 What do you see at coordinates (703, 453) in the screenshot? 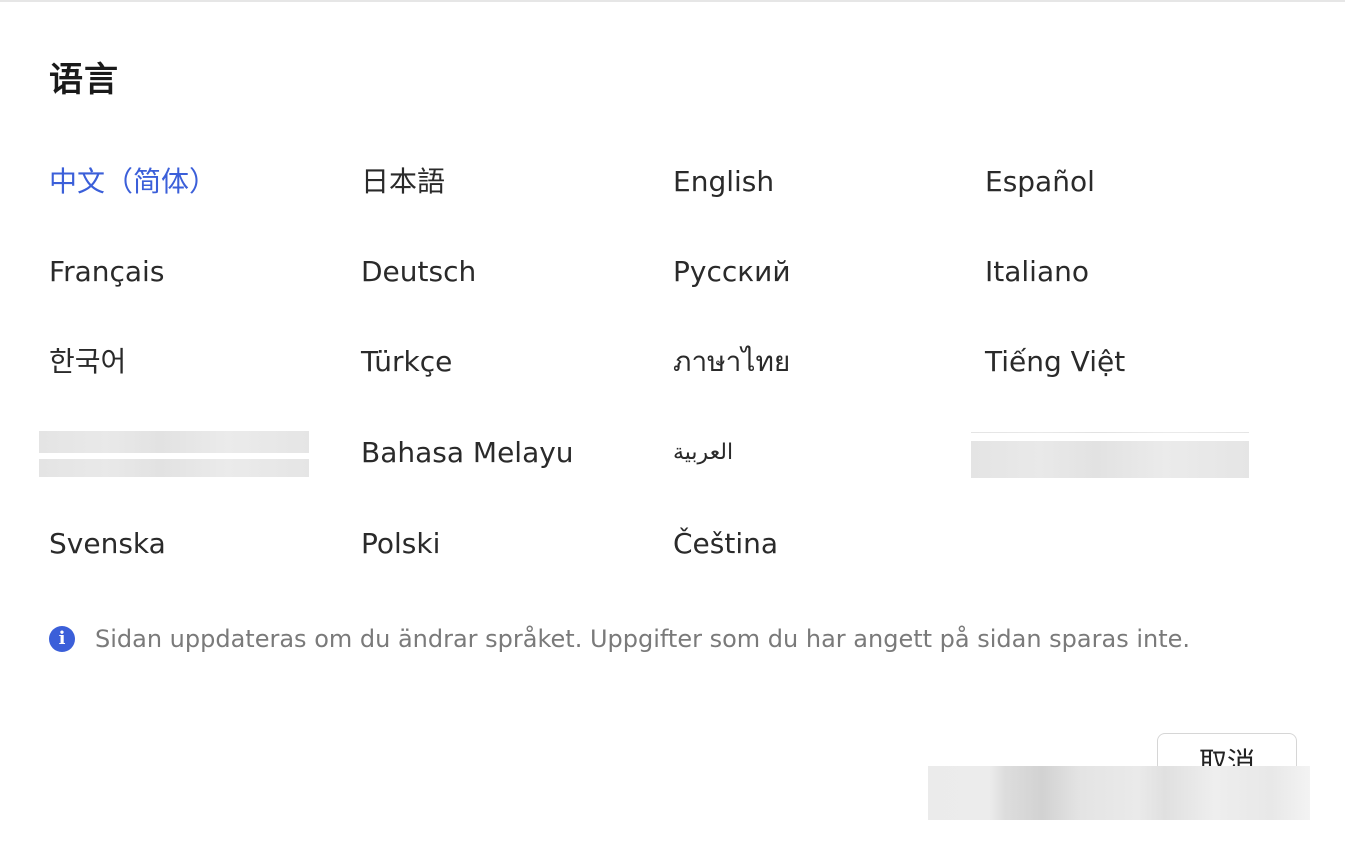
I see `language-option-arabic: العربية` at bounding box center [703, 453].